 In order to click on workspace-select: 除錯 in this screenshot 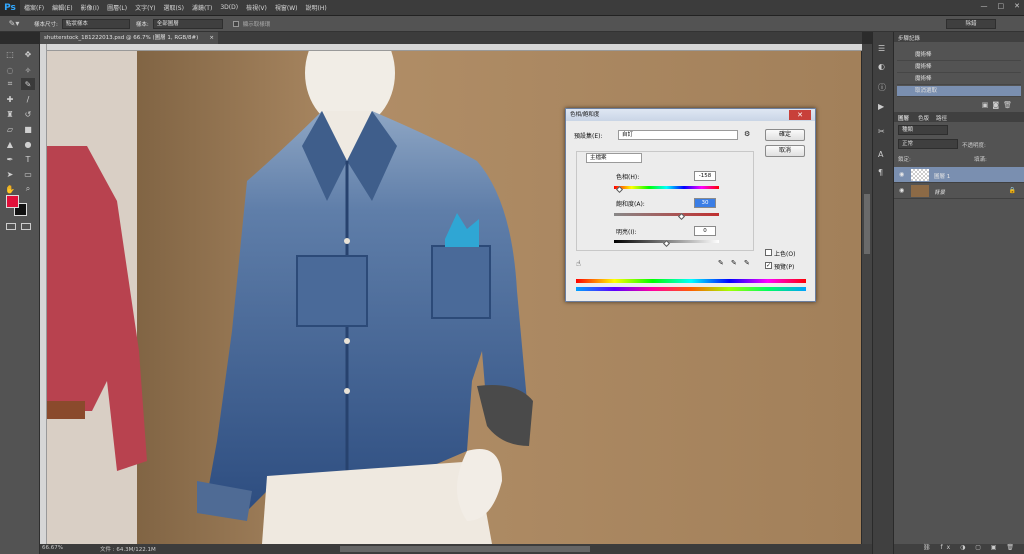, I will do `click(971, 23)`.